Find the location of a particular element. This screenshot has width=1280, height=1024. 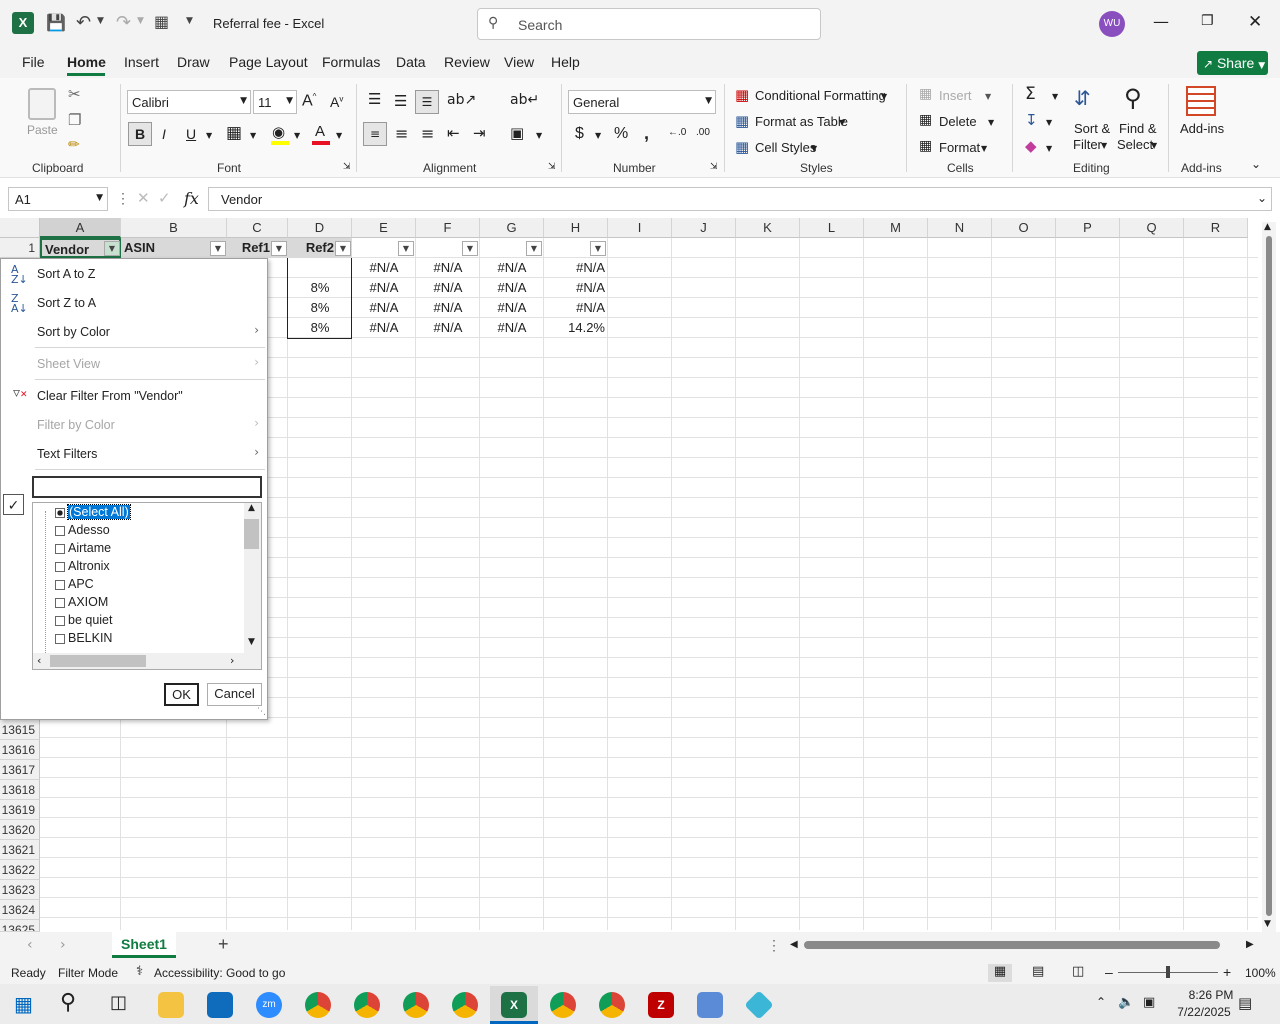

filter-search-input is located at coordinates (147, 487).